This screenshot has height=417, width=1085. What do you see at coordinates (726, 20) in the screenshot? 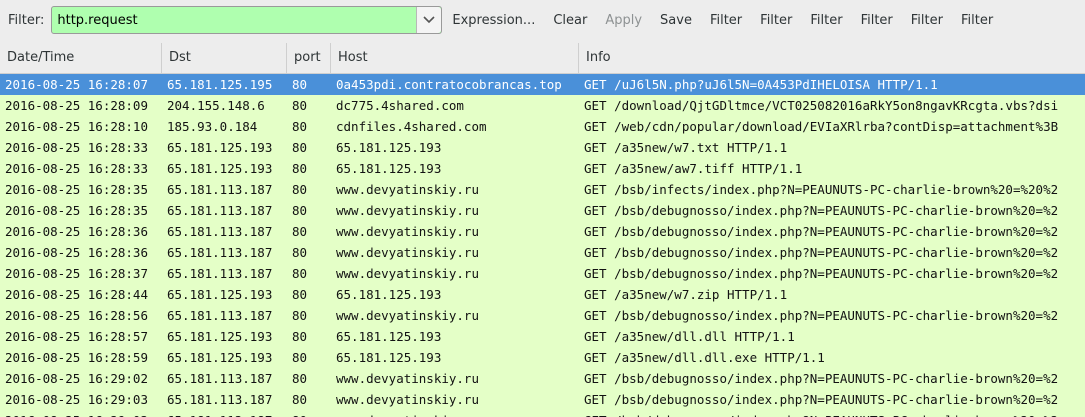
I see `filter-button-1: Filter` at bounding box center [726, 20].